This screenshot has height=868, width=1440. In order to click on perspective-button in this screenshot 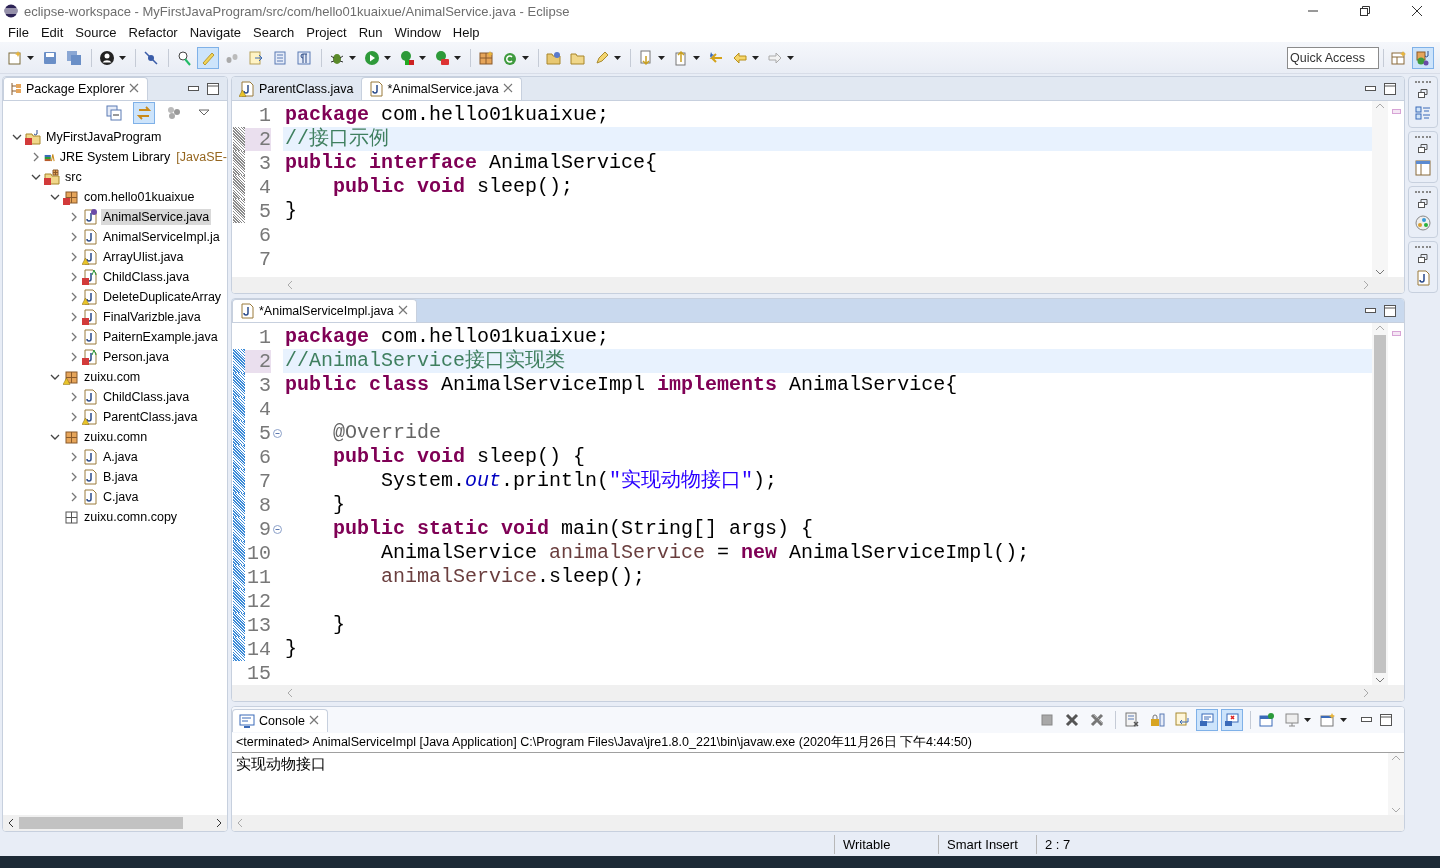, I will do `click(1423, 57)`.